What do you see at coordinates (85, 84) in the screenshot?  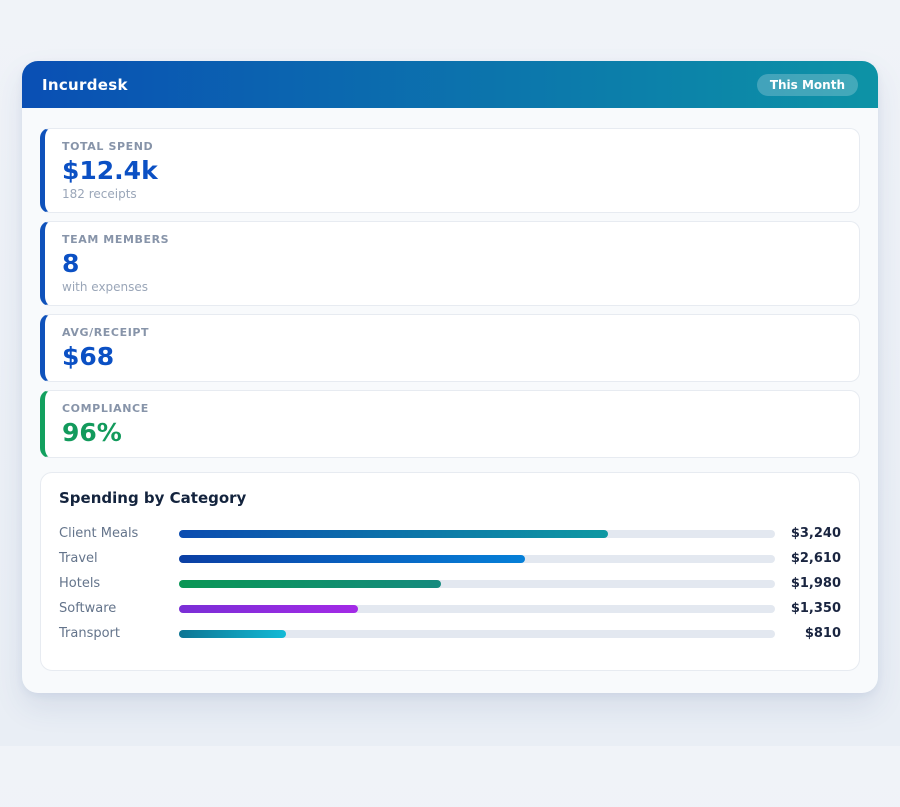 I see `app-title: Incurdesk` at bounding box center [85, 84].